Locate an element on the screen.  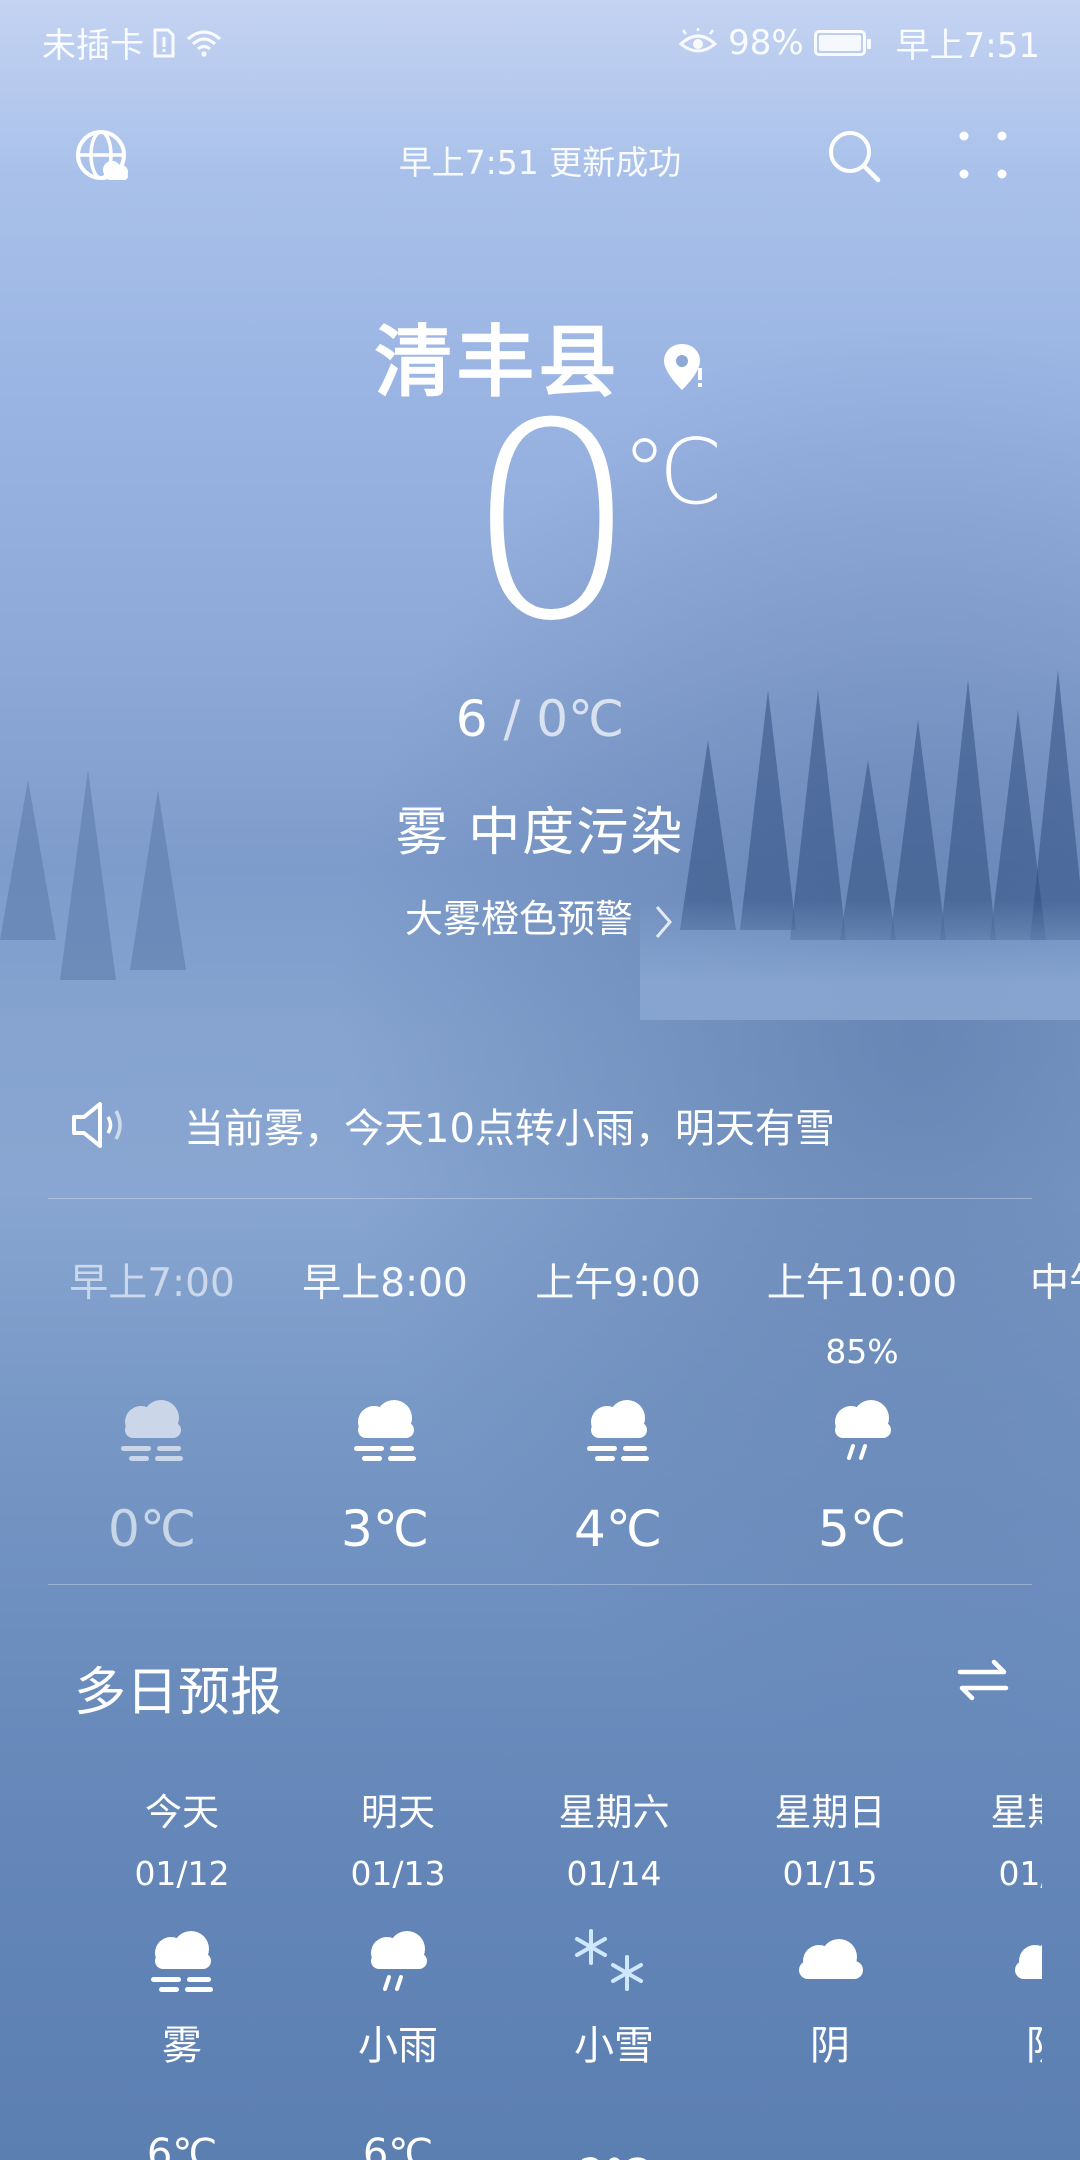
snow-icon is located at coordinates (609, 1960).